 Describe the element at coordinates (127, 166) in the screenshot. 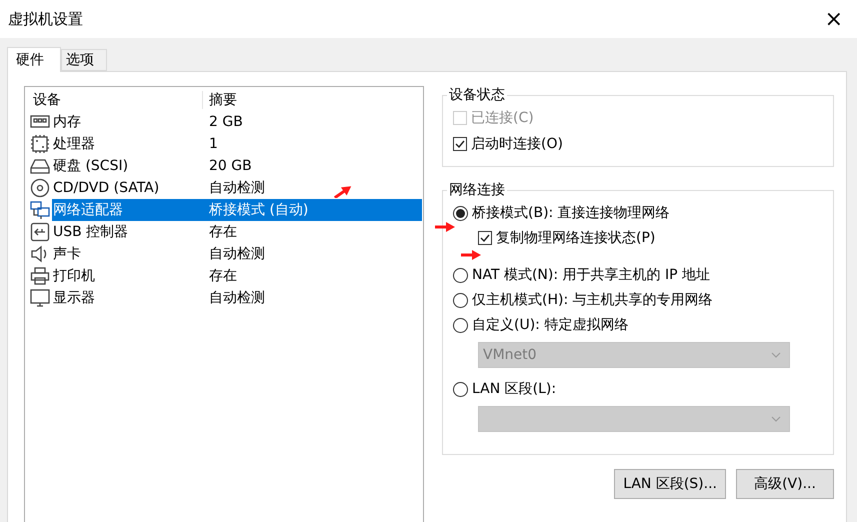

I see `device-name: 硬盘 (SCSI)` at that location.